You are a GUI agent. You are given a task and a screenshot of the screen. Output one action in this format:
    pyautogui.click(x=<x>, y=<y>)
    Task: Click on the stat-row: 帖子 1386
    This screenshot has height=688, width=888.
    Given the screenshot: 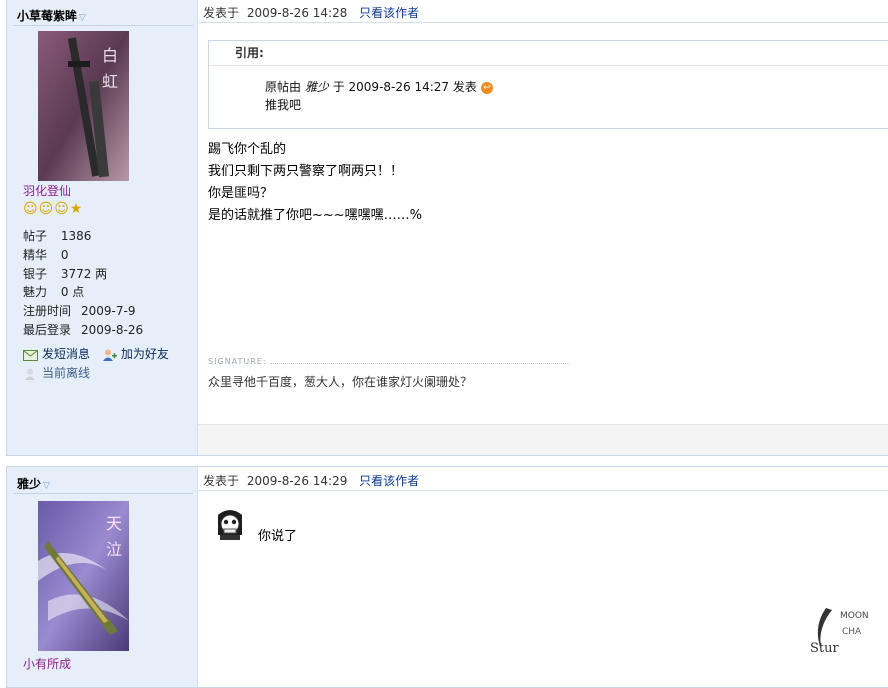 What is the action you would take?
    pyautogui.click(x=83, y=236)
    